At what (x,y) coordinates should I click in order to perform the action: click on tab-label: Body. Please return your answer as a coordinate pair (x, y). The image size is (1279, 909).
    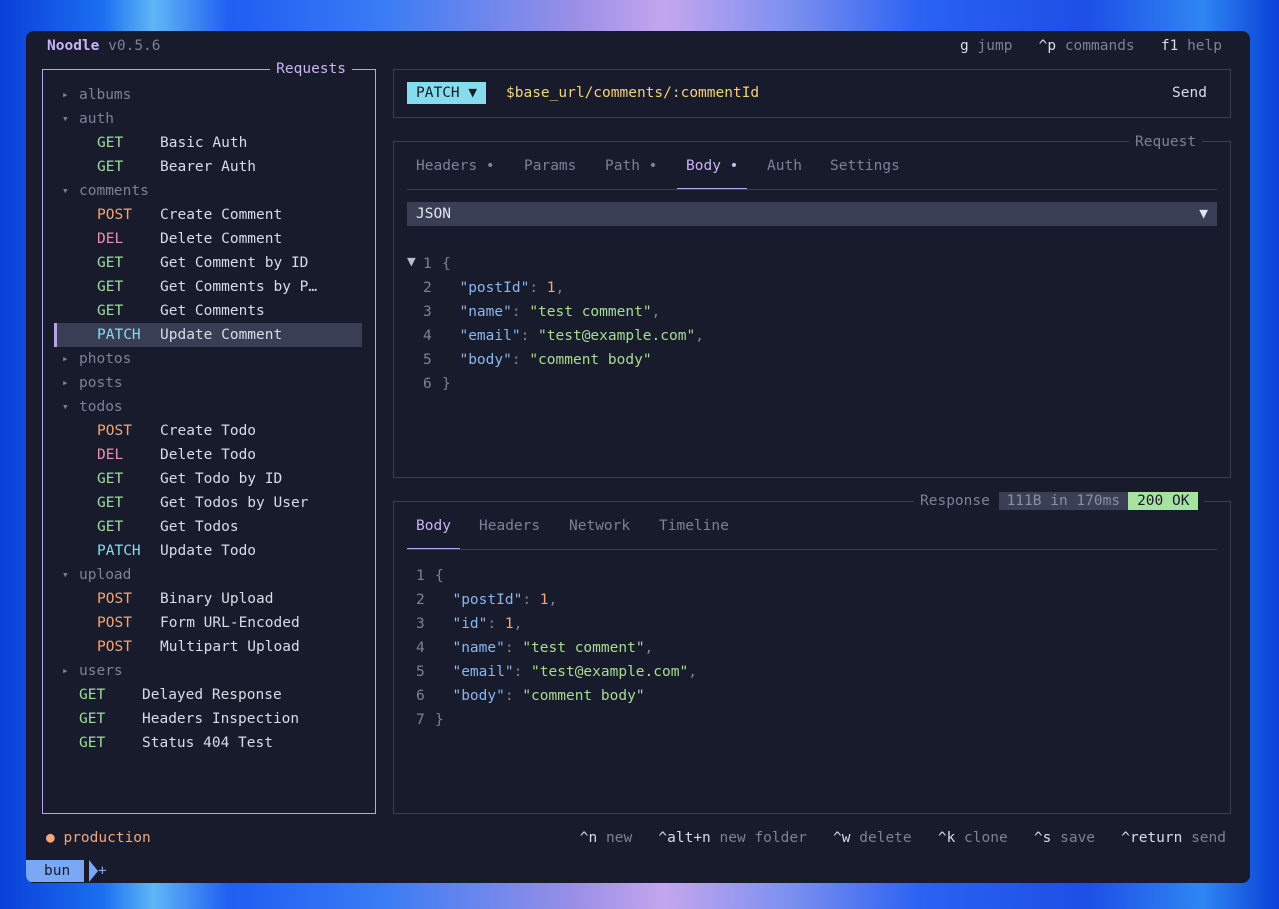
    Looking at the image, I should click on (703, 166).